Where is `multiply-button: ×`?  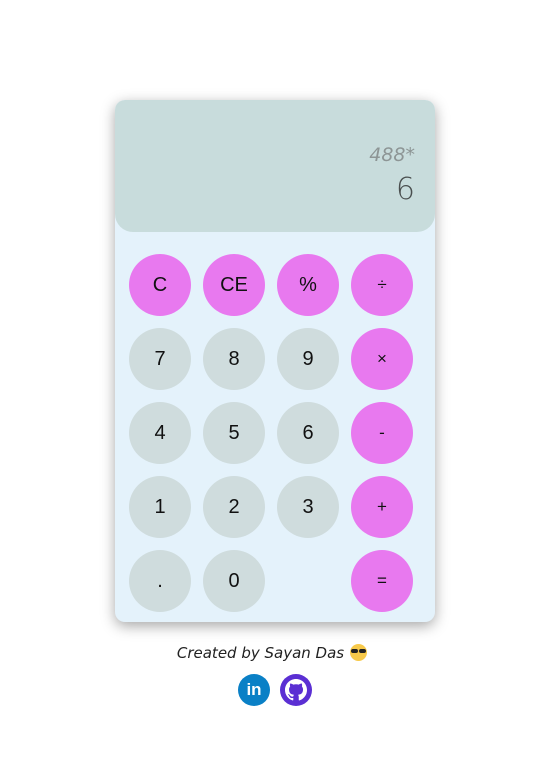
multiply-button: × is located at coordinates (382, 359).